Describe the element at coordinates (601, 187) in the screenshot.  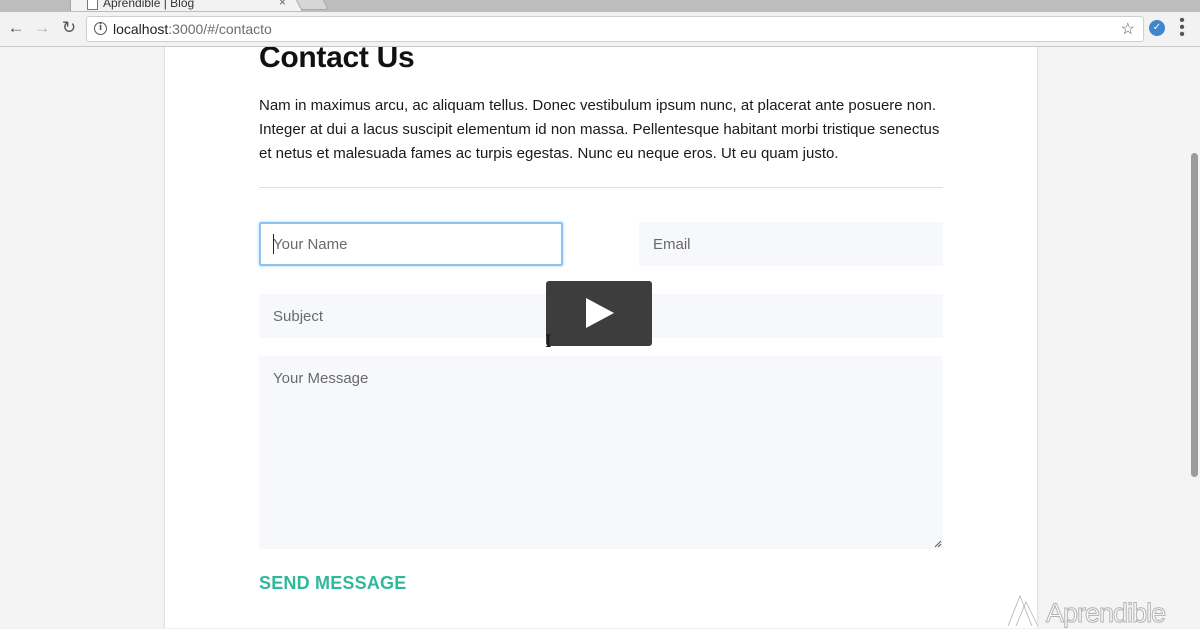
I see `divider` at that location.